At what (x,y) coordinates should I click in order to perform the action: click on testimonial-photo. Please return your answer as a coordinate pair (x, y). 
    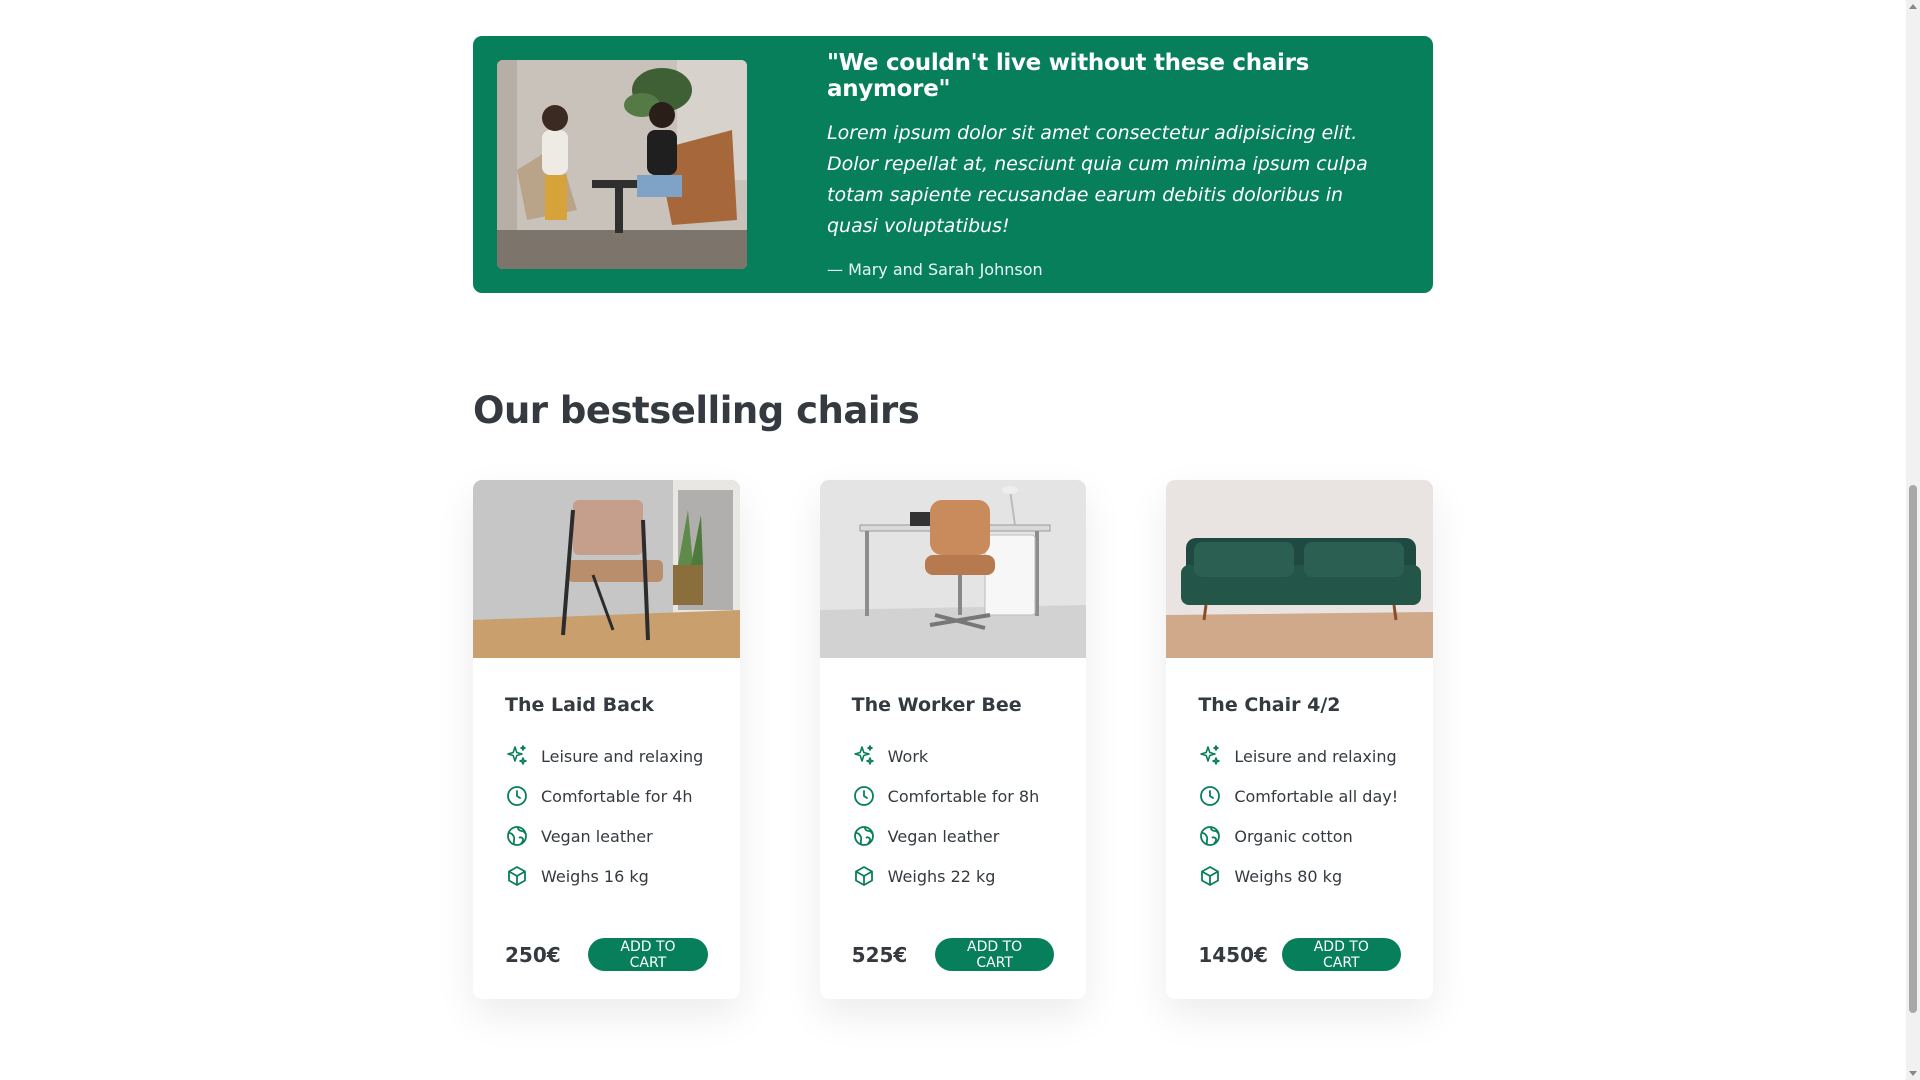
    Looking at the image, I should click on (622, 164).